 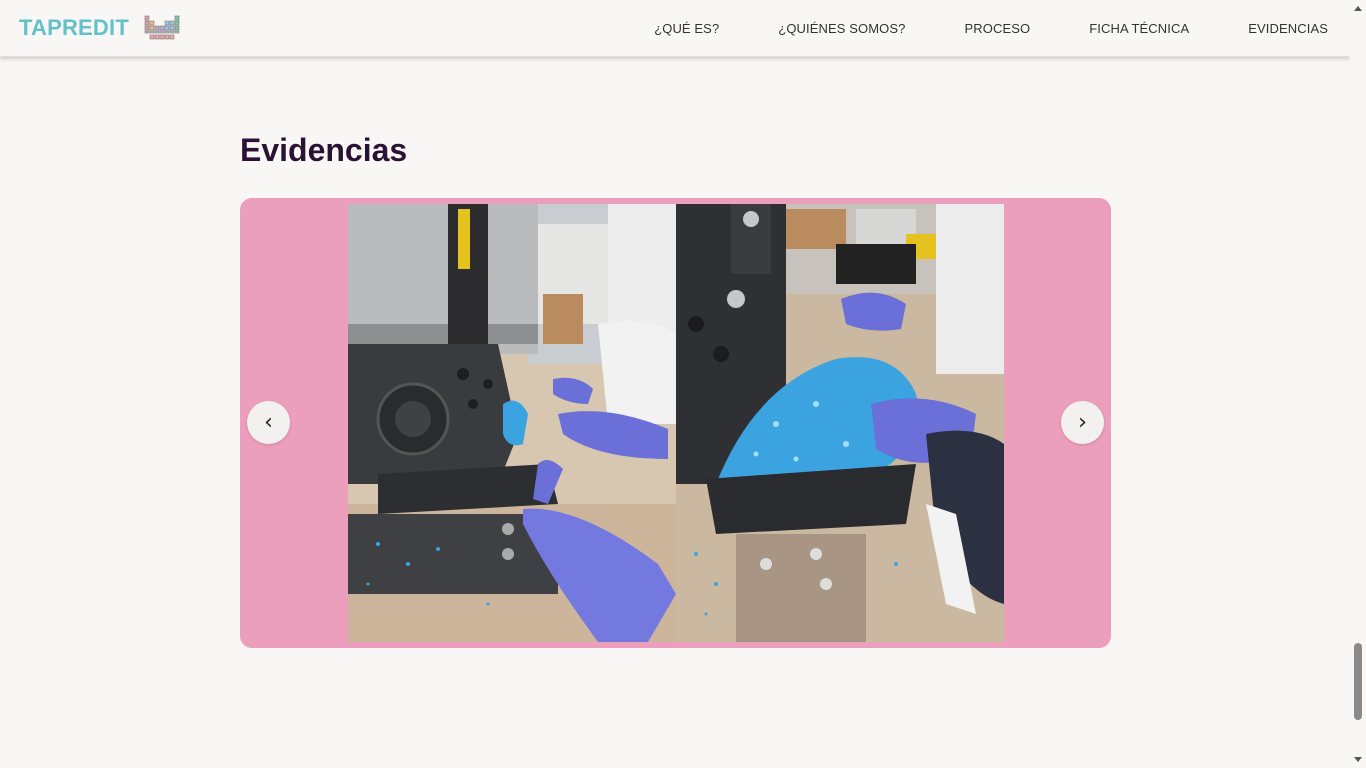 I want to click on periodic-table-icon, so click(x=162, y=27).